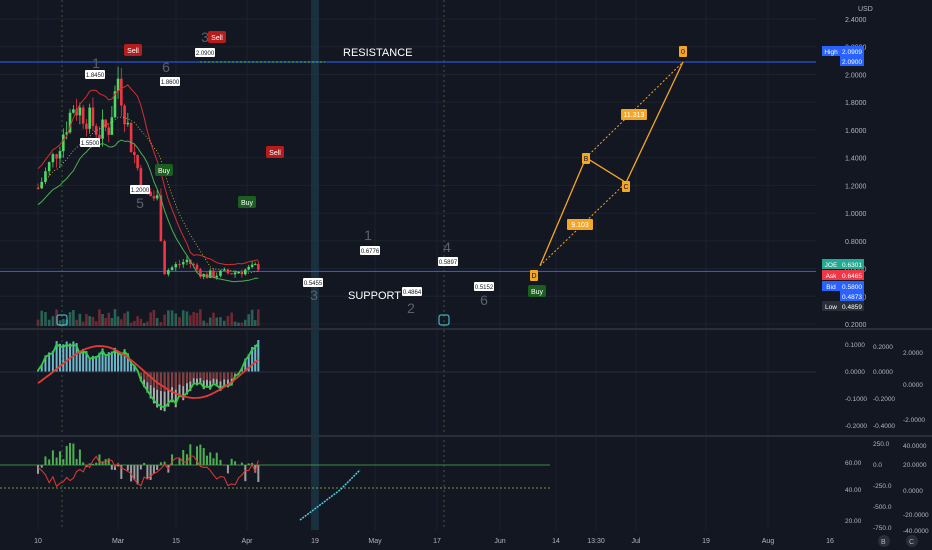  I want to click on price-axis-label: 1.0000, so click(856, 214).